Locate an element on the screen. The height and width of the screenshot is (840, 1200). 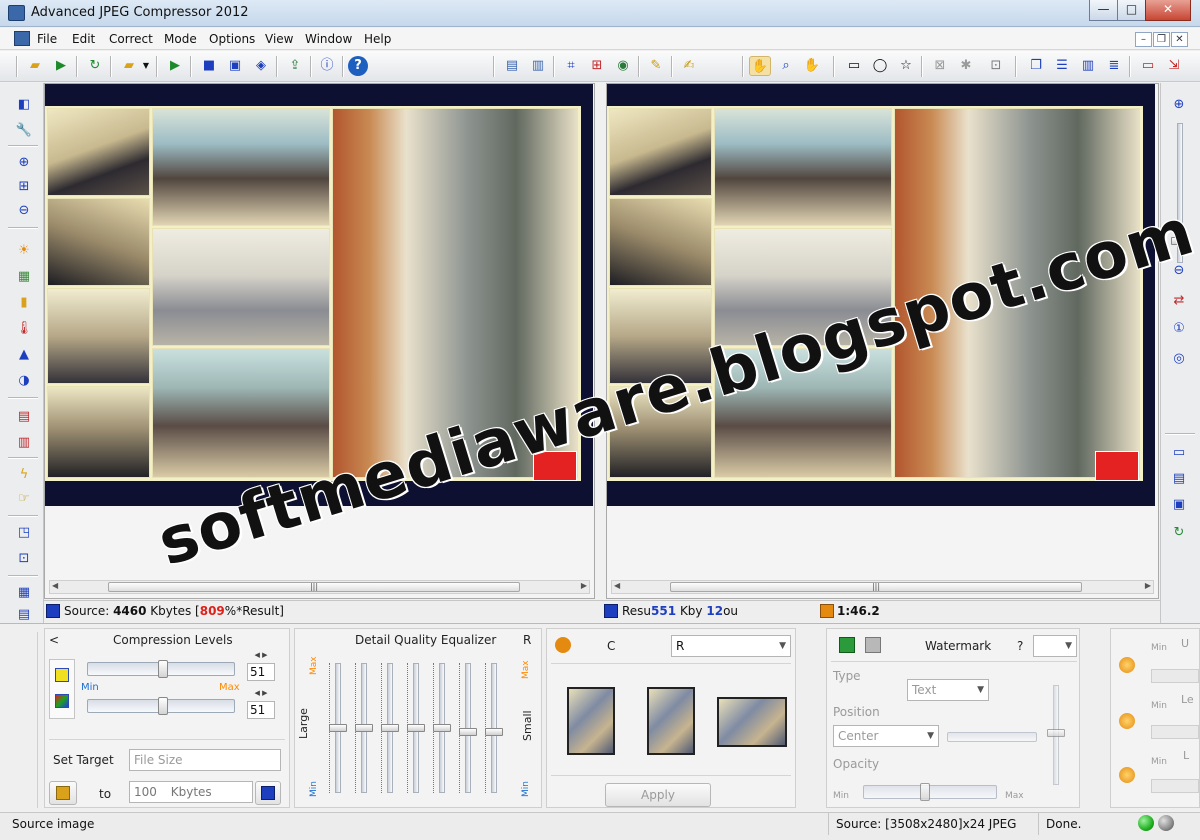
chevron-down-icon: ▼ is located at coordinates (146, 66).